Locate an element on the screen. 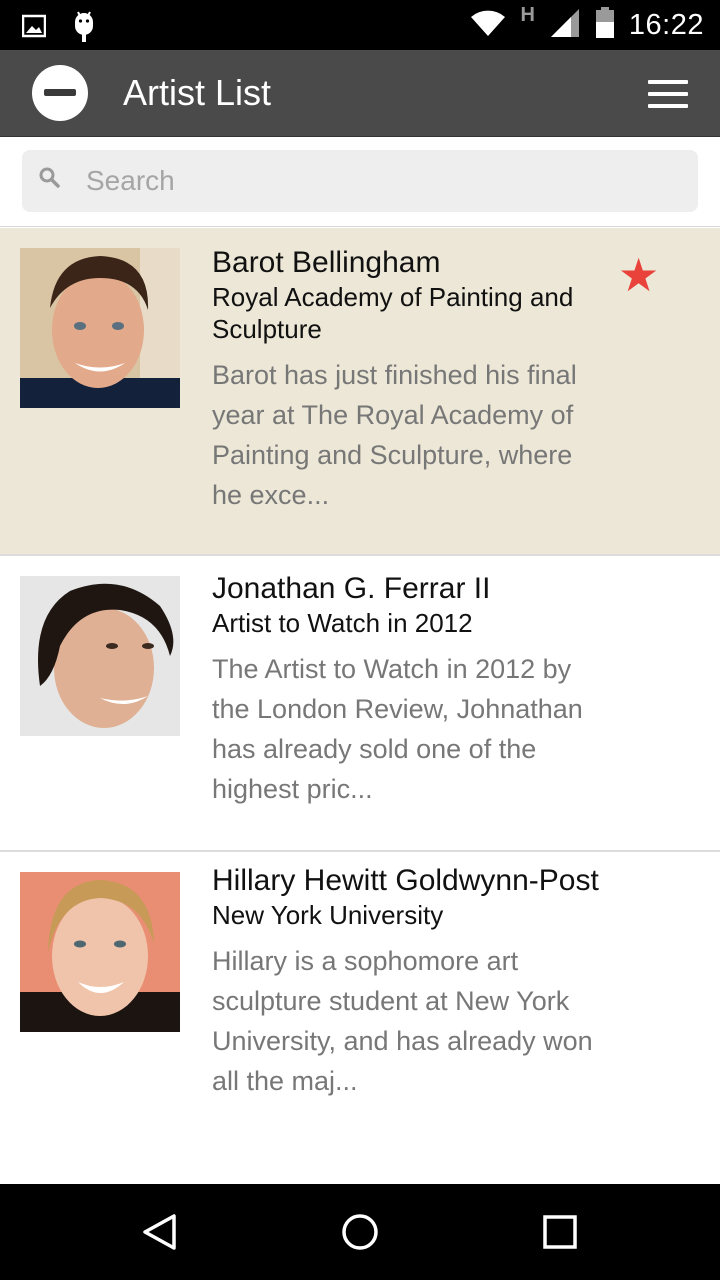 The image size is (720, 1280). image-icon is located at coordinates (34, 28).